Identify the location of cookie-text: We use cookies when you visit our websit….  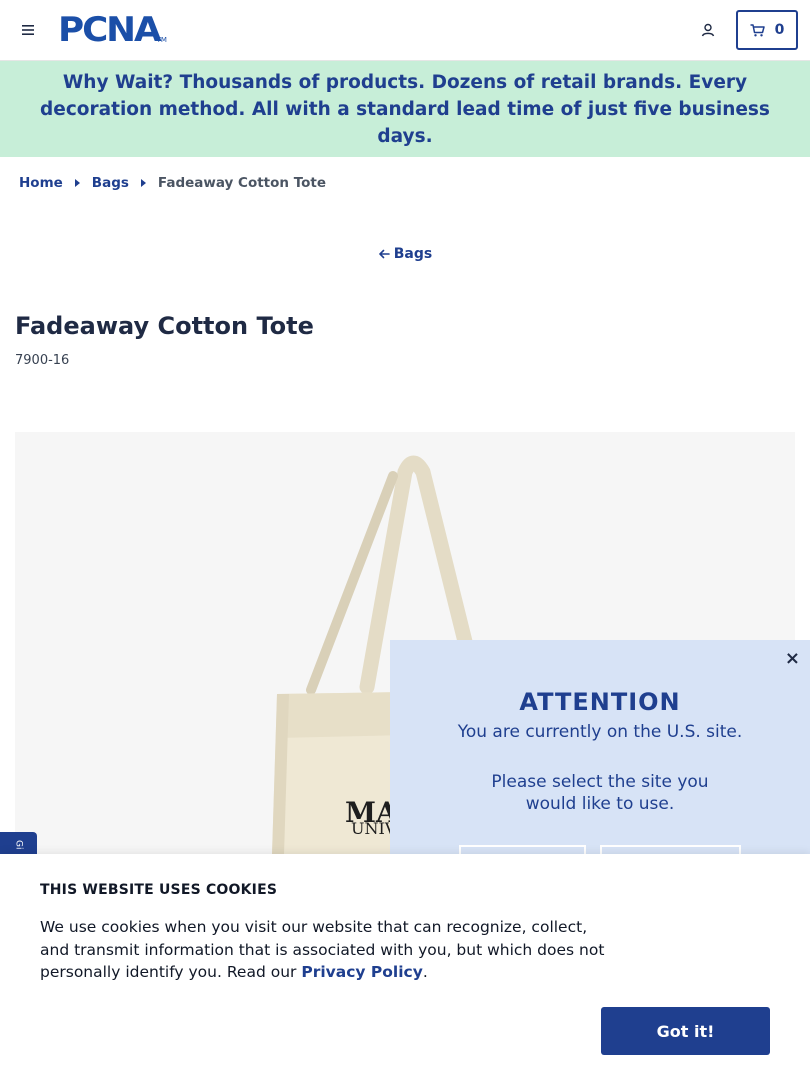
(330, 950).